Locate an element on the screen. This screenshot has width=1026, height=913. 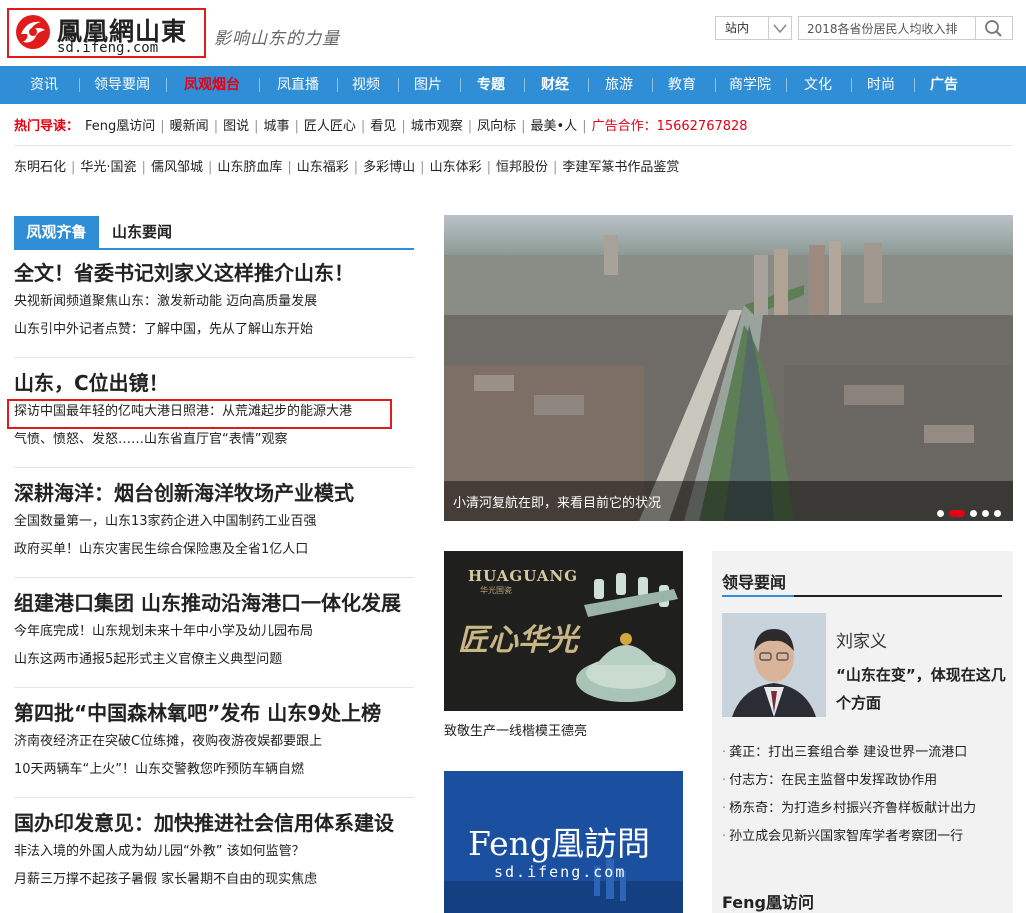
news-sublink: 济南夜经济正在突破C位练摊，夜购夜游夜娱都要跟上 is located at coordinates (214, 742).